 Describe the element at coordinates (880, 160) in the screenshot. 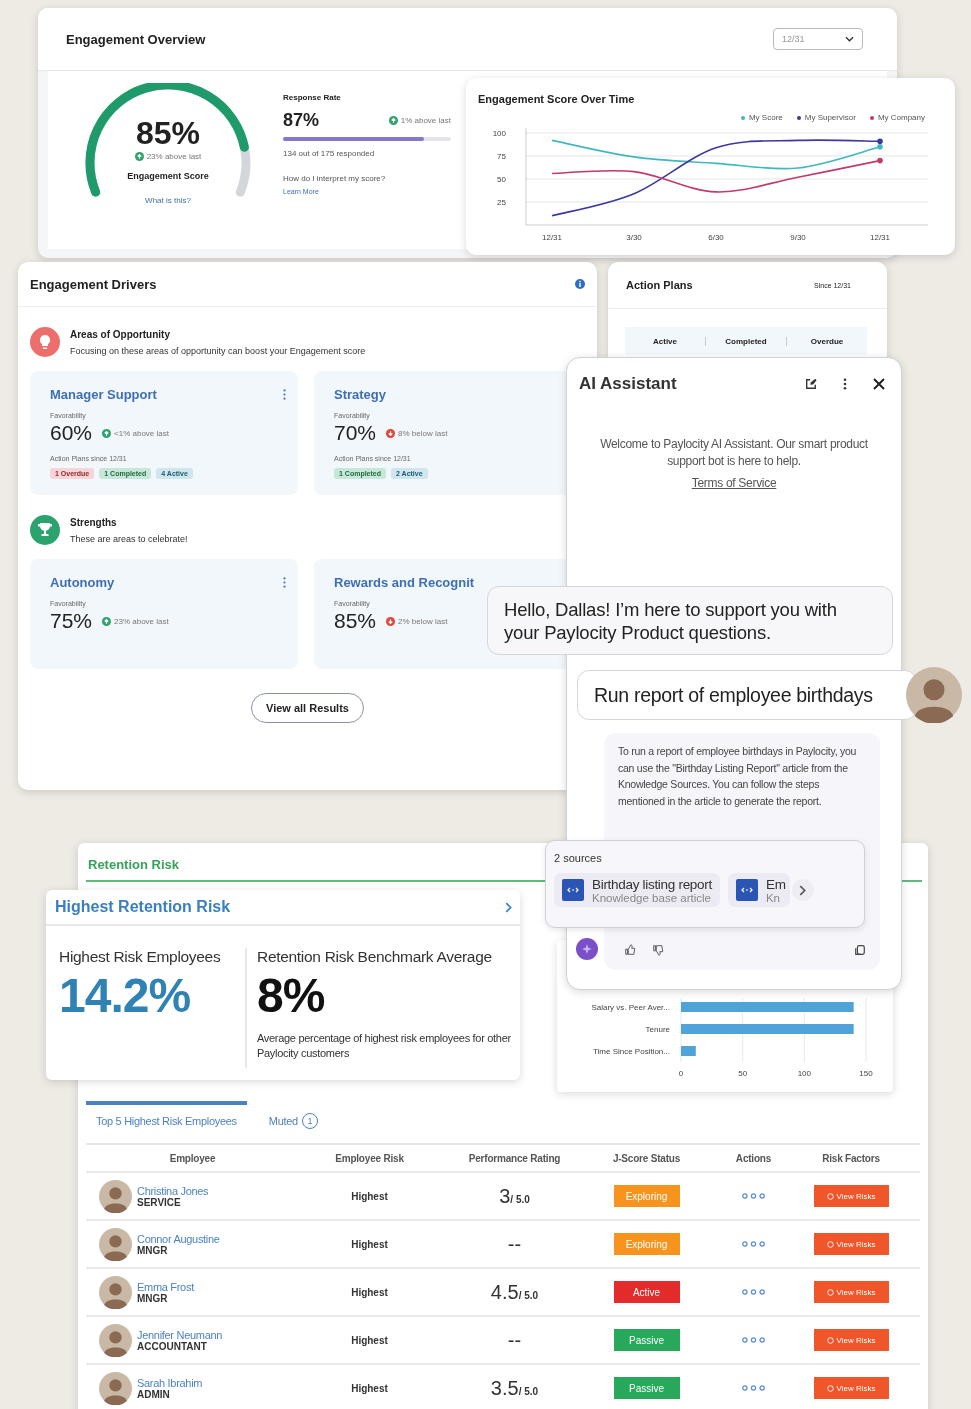

I see `data-point` at that location.